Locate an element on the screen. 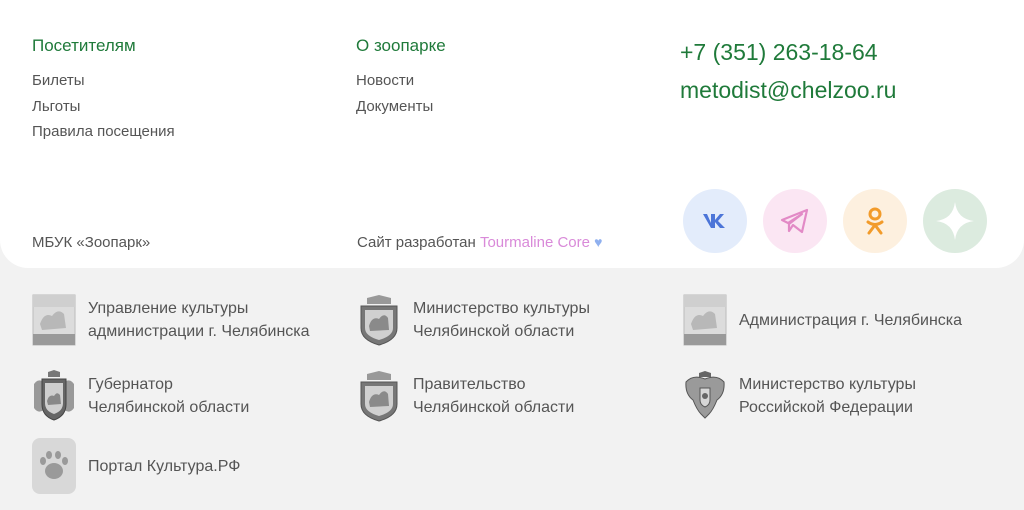 The width and height of the screenshot is (1024, 510). link-benefits: Льготы is located at coordinates (103, 107).